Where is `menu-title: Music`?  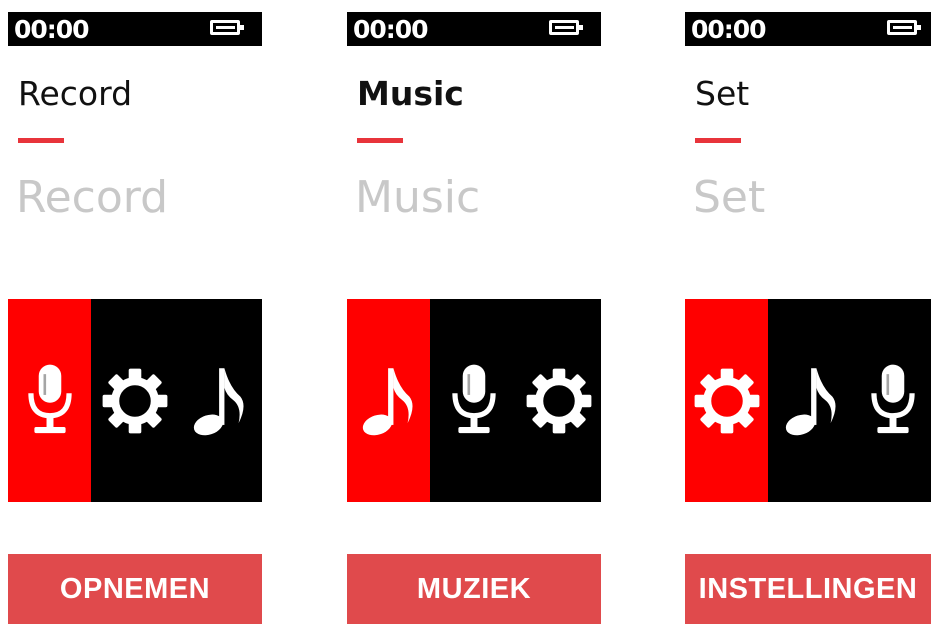
menu-title: Music is located at coordinates (410, 93).